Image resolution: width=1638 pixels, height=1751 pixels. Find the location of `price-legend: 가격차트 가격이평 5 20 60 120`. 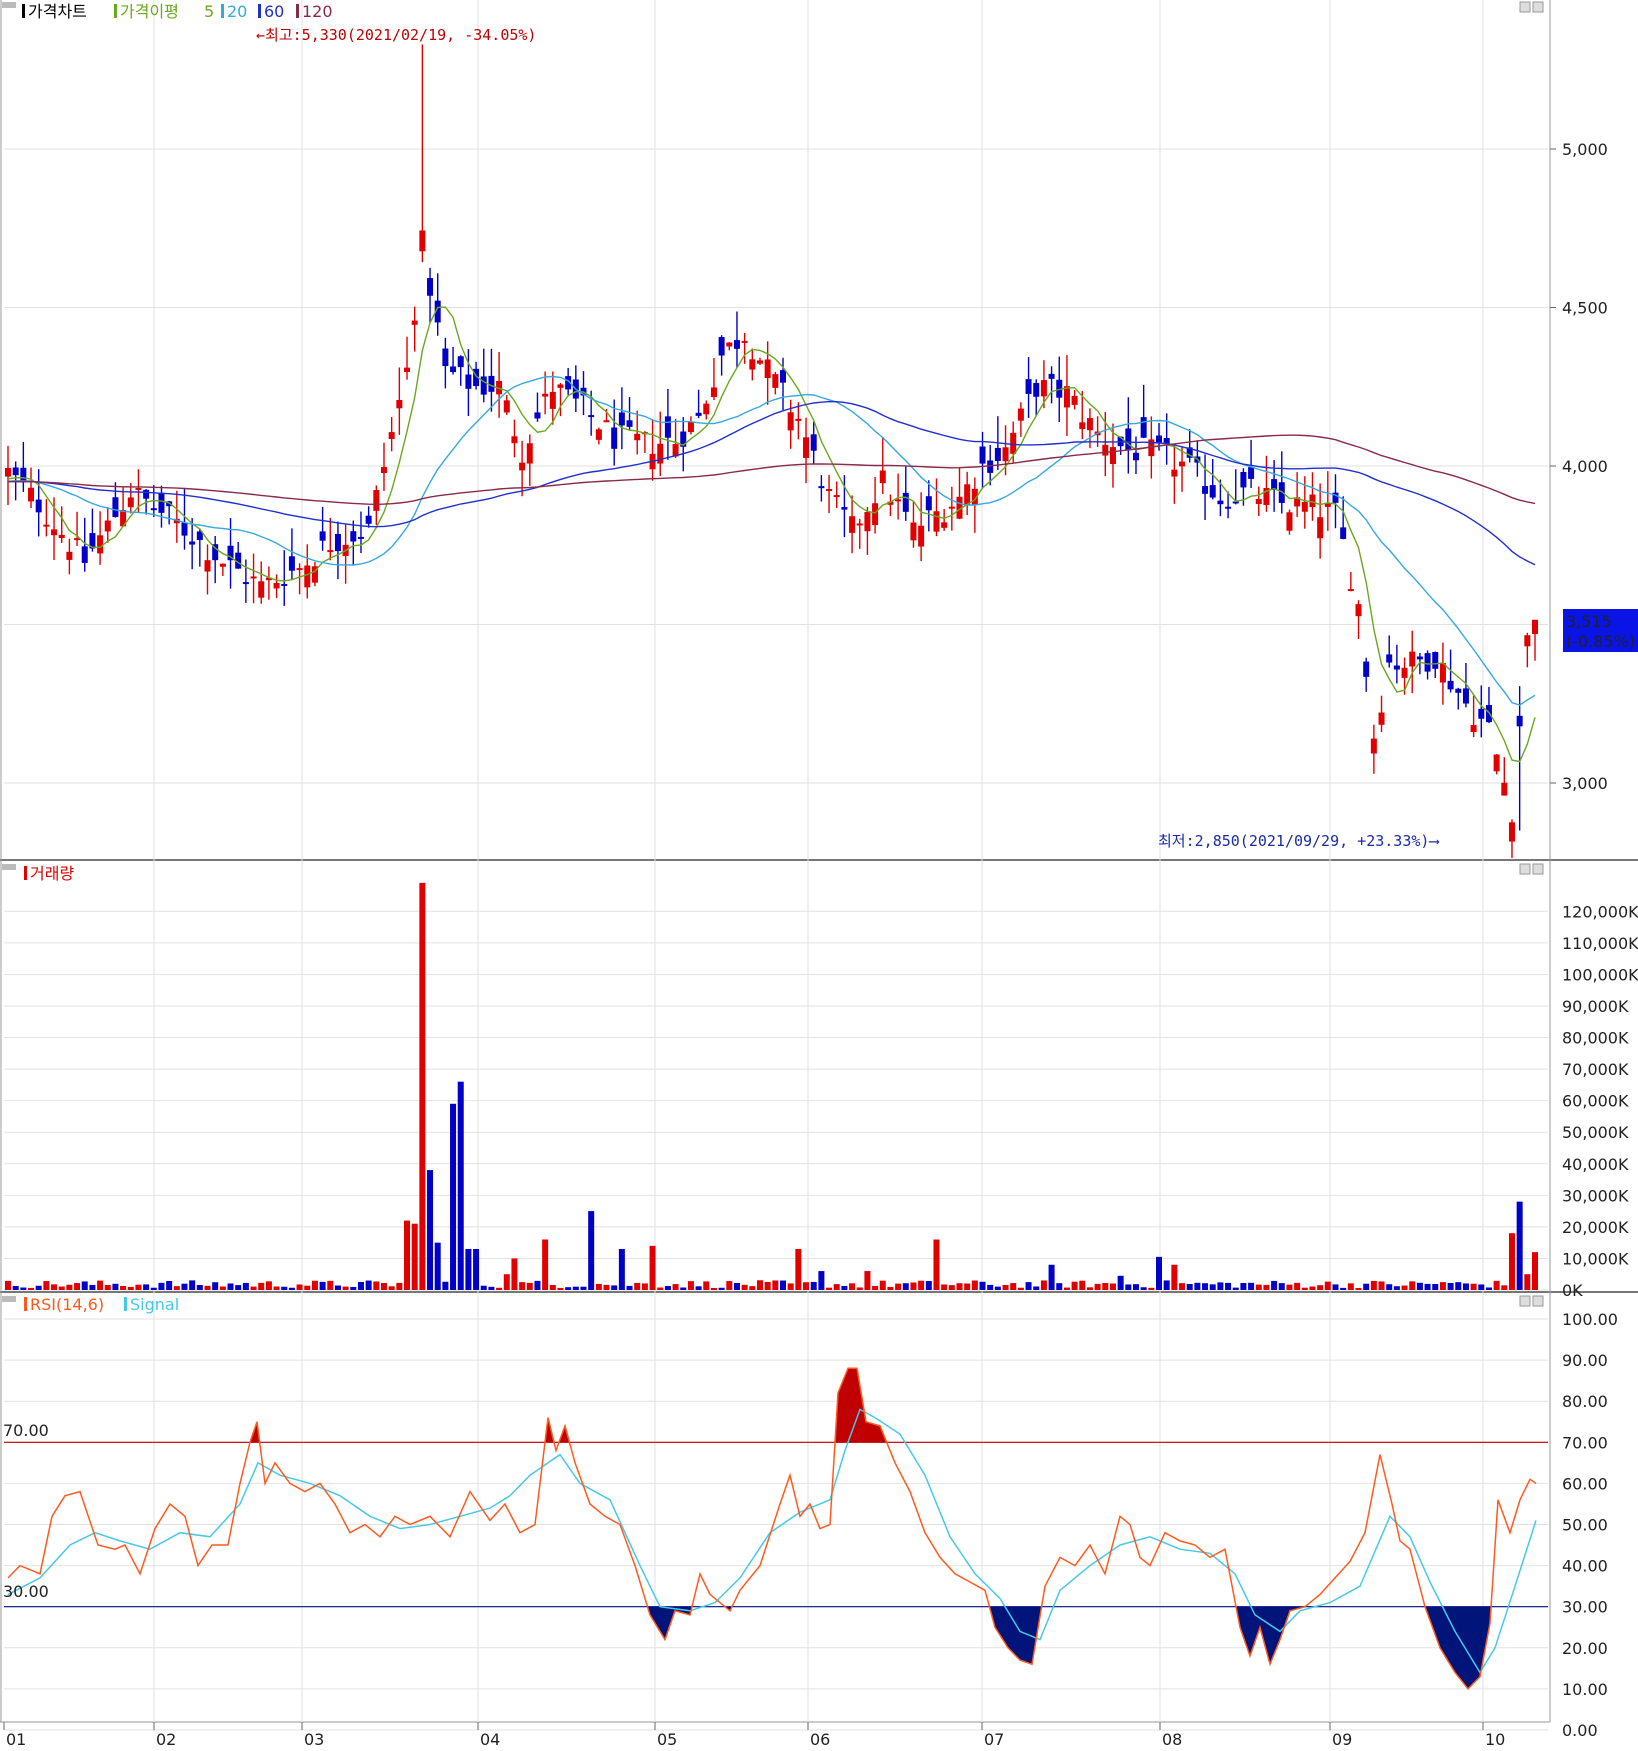

price-legend: 가격차트 가격이평 5 20 60 120 is located at coordinates (177, 11).